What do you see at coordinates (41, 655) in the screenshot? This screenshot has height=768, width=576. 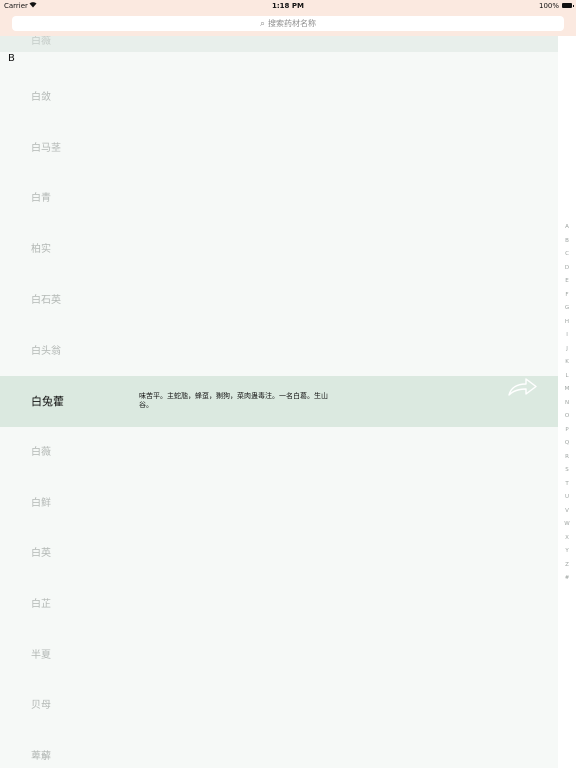 I see `list-item-label: 半夏` at bounding box center [41, 655].